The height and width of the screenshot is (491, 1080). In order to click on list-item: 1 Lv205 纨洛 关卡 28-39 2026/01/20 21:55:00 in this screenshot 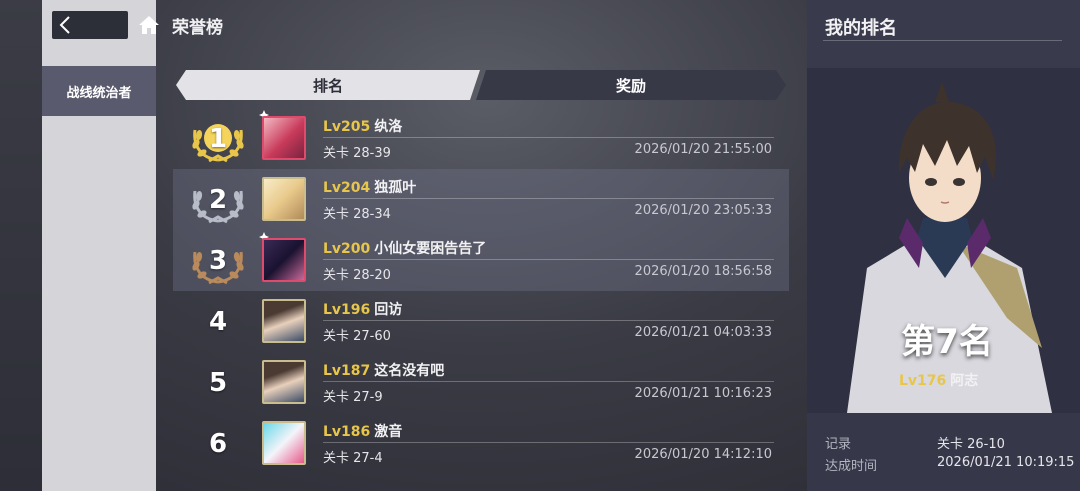, I will do `click(481, 138)`.